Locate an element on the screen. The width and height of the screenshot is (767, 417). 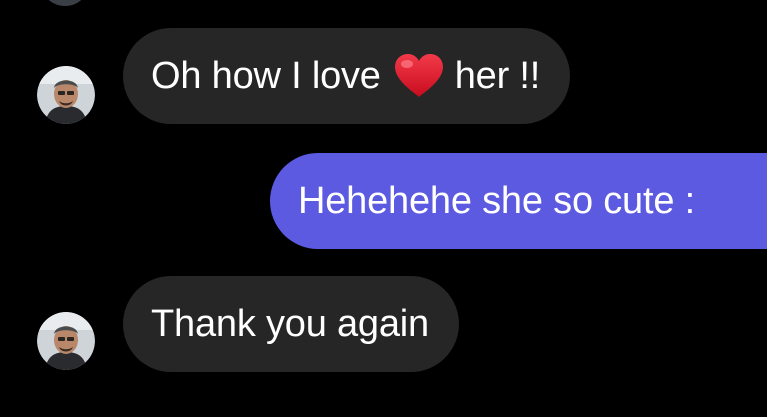
message-bubble-incoming: Thank you again is located at coordinates (291, 324).